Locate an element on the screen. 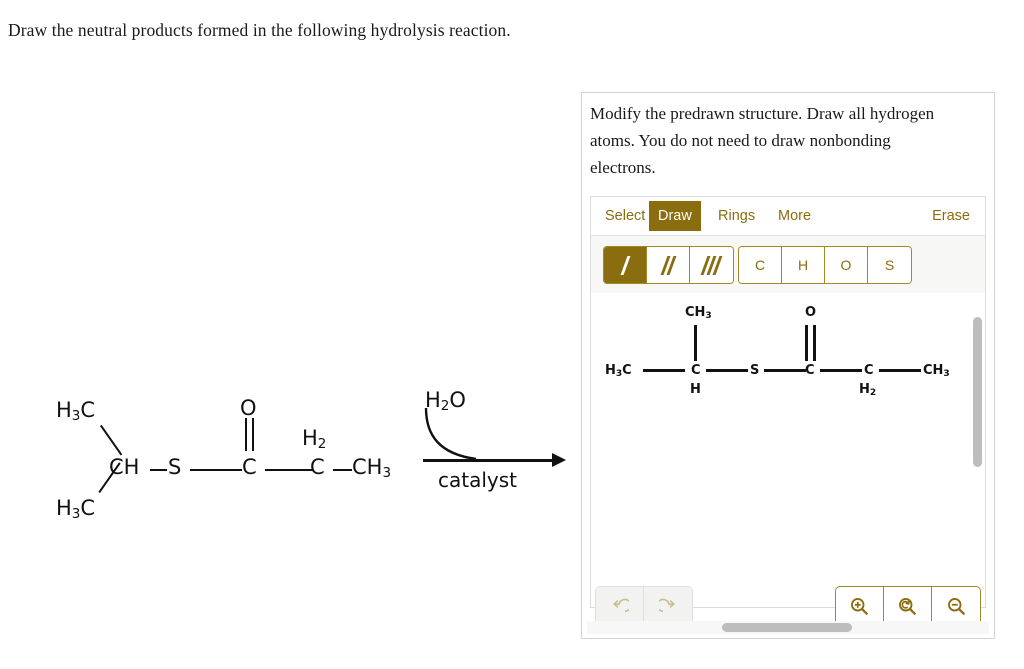 Image resolution: width=1024 pixels, height=669 pixels. bond-tool-group is located at coordinates (668, 265).